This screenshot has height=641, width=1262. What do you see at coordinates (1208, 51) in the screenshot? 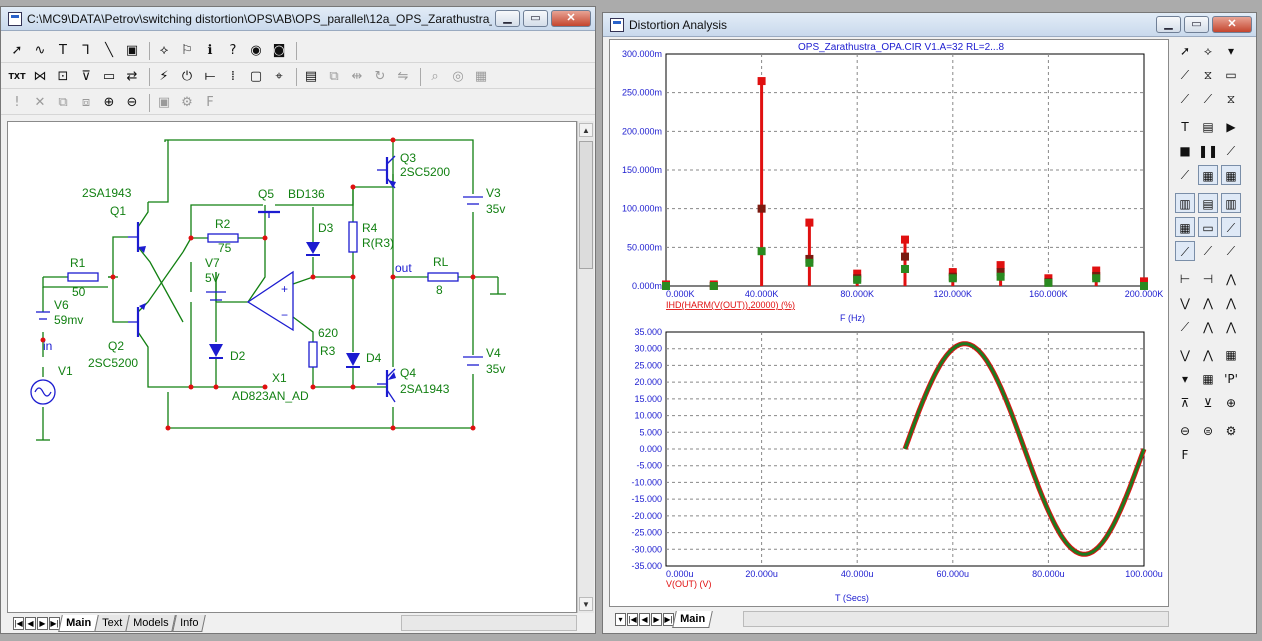
I see `analysis-tool-icon: ⟡` at bounding box center [1208, 51].